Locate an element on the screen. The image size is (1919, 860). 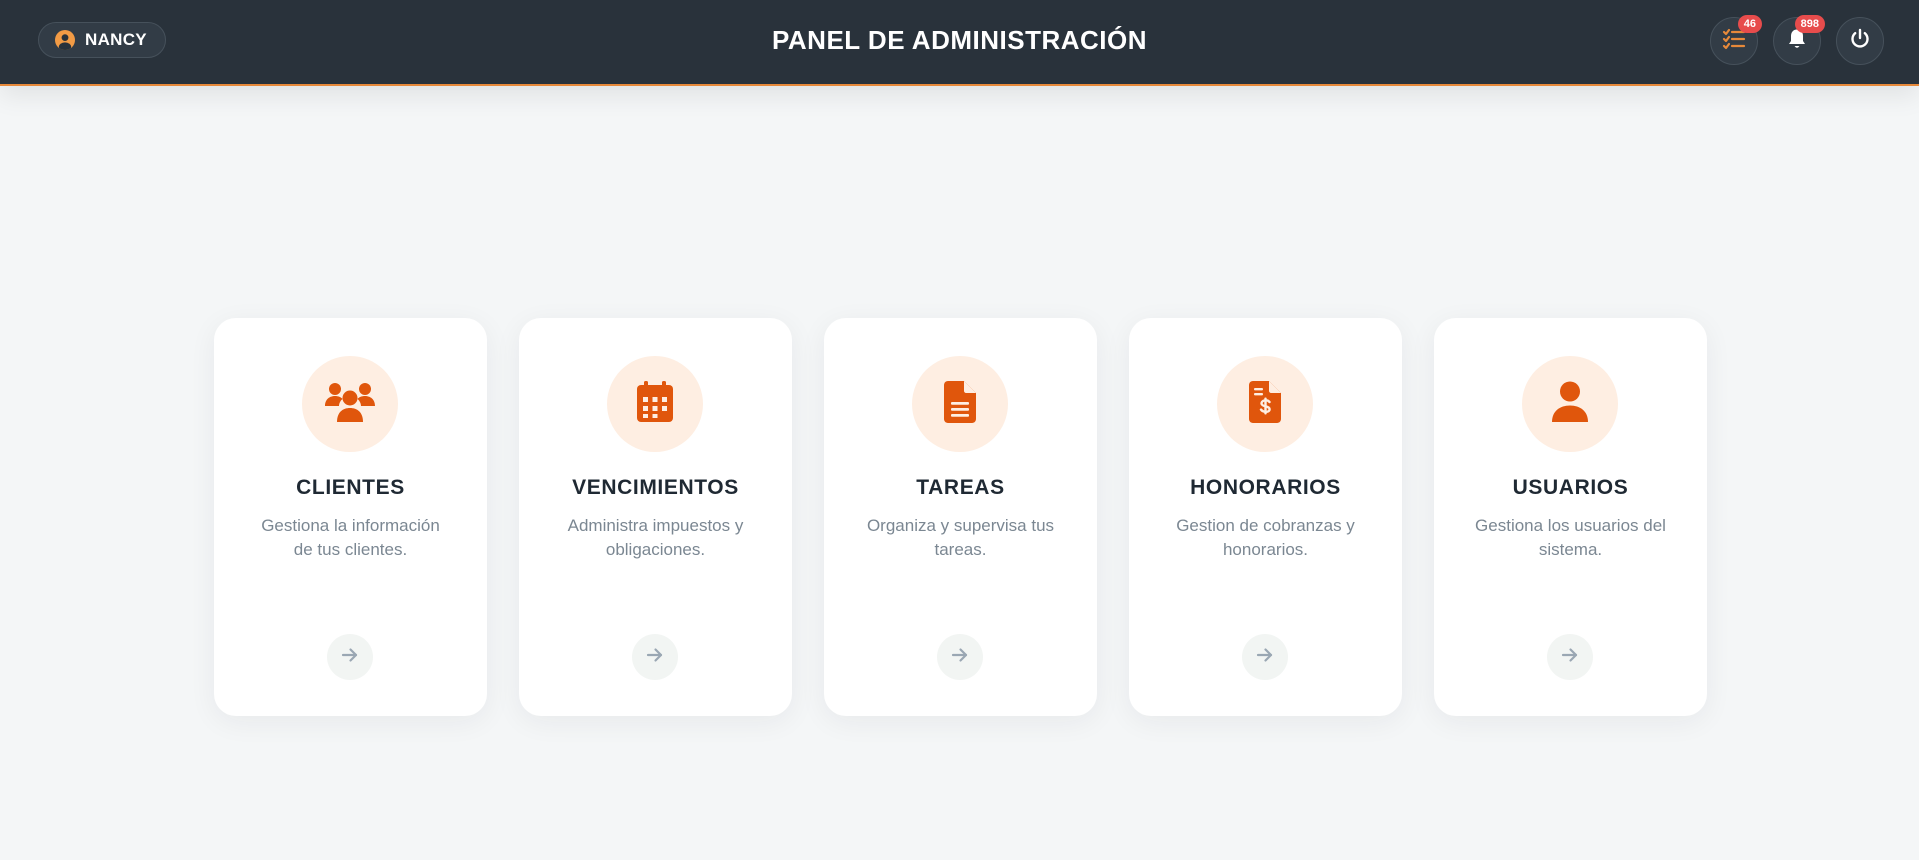
card-description: Organiza y supervisa tus tareas. is located at coordinates (960, 537).